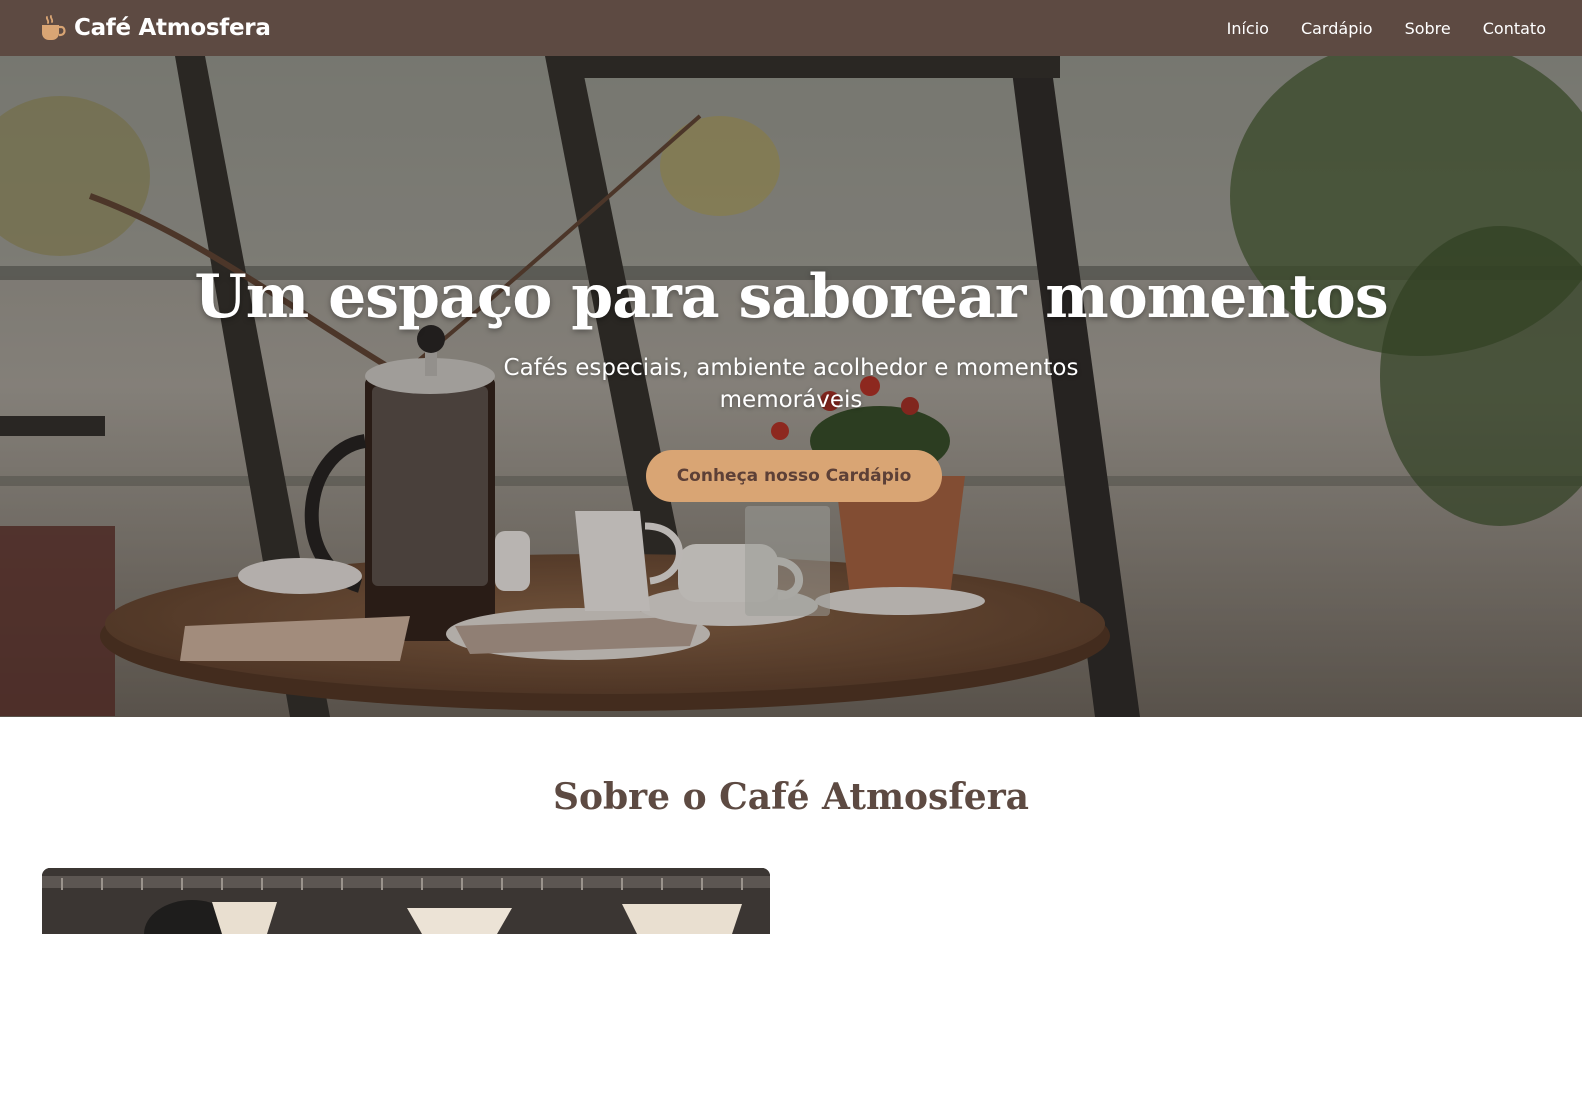 The width and height of the screenshot is (1582, 1118). I want to click on brand-logo: Café Atmosfera, so click(155, 28).